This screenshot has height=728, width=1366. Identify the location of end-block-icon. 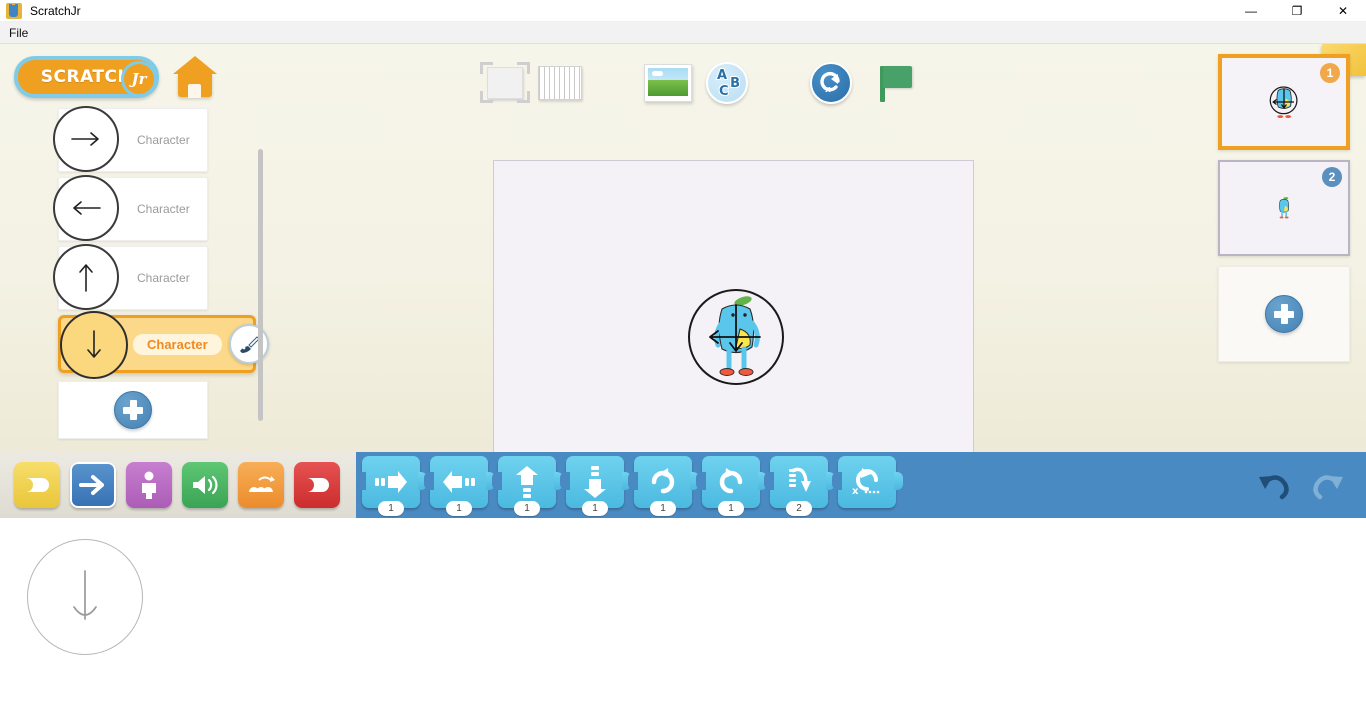
(318, 485).